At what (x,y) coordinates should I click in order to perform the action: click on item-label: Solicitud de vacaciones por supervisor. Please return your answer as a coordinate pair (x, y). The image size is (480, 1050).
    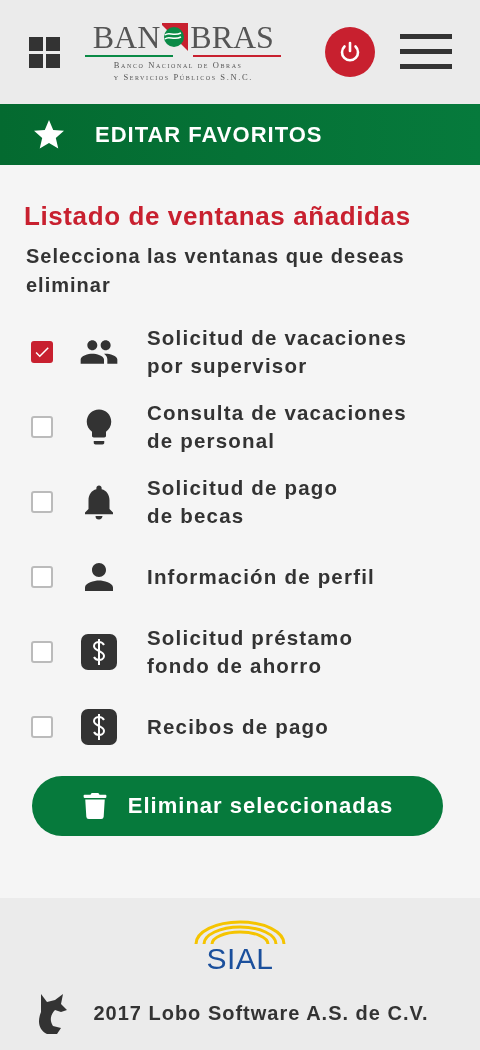
    Looking at the image, I should click on (277, 351).